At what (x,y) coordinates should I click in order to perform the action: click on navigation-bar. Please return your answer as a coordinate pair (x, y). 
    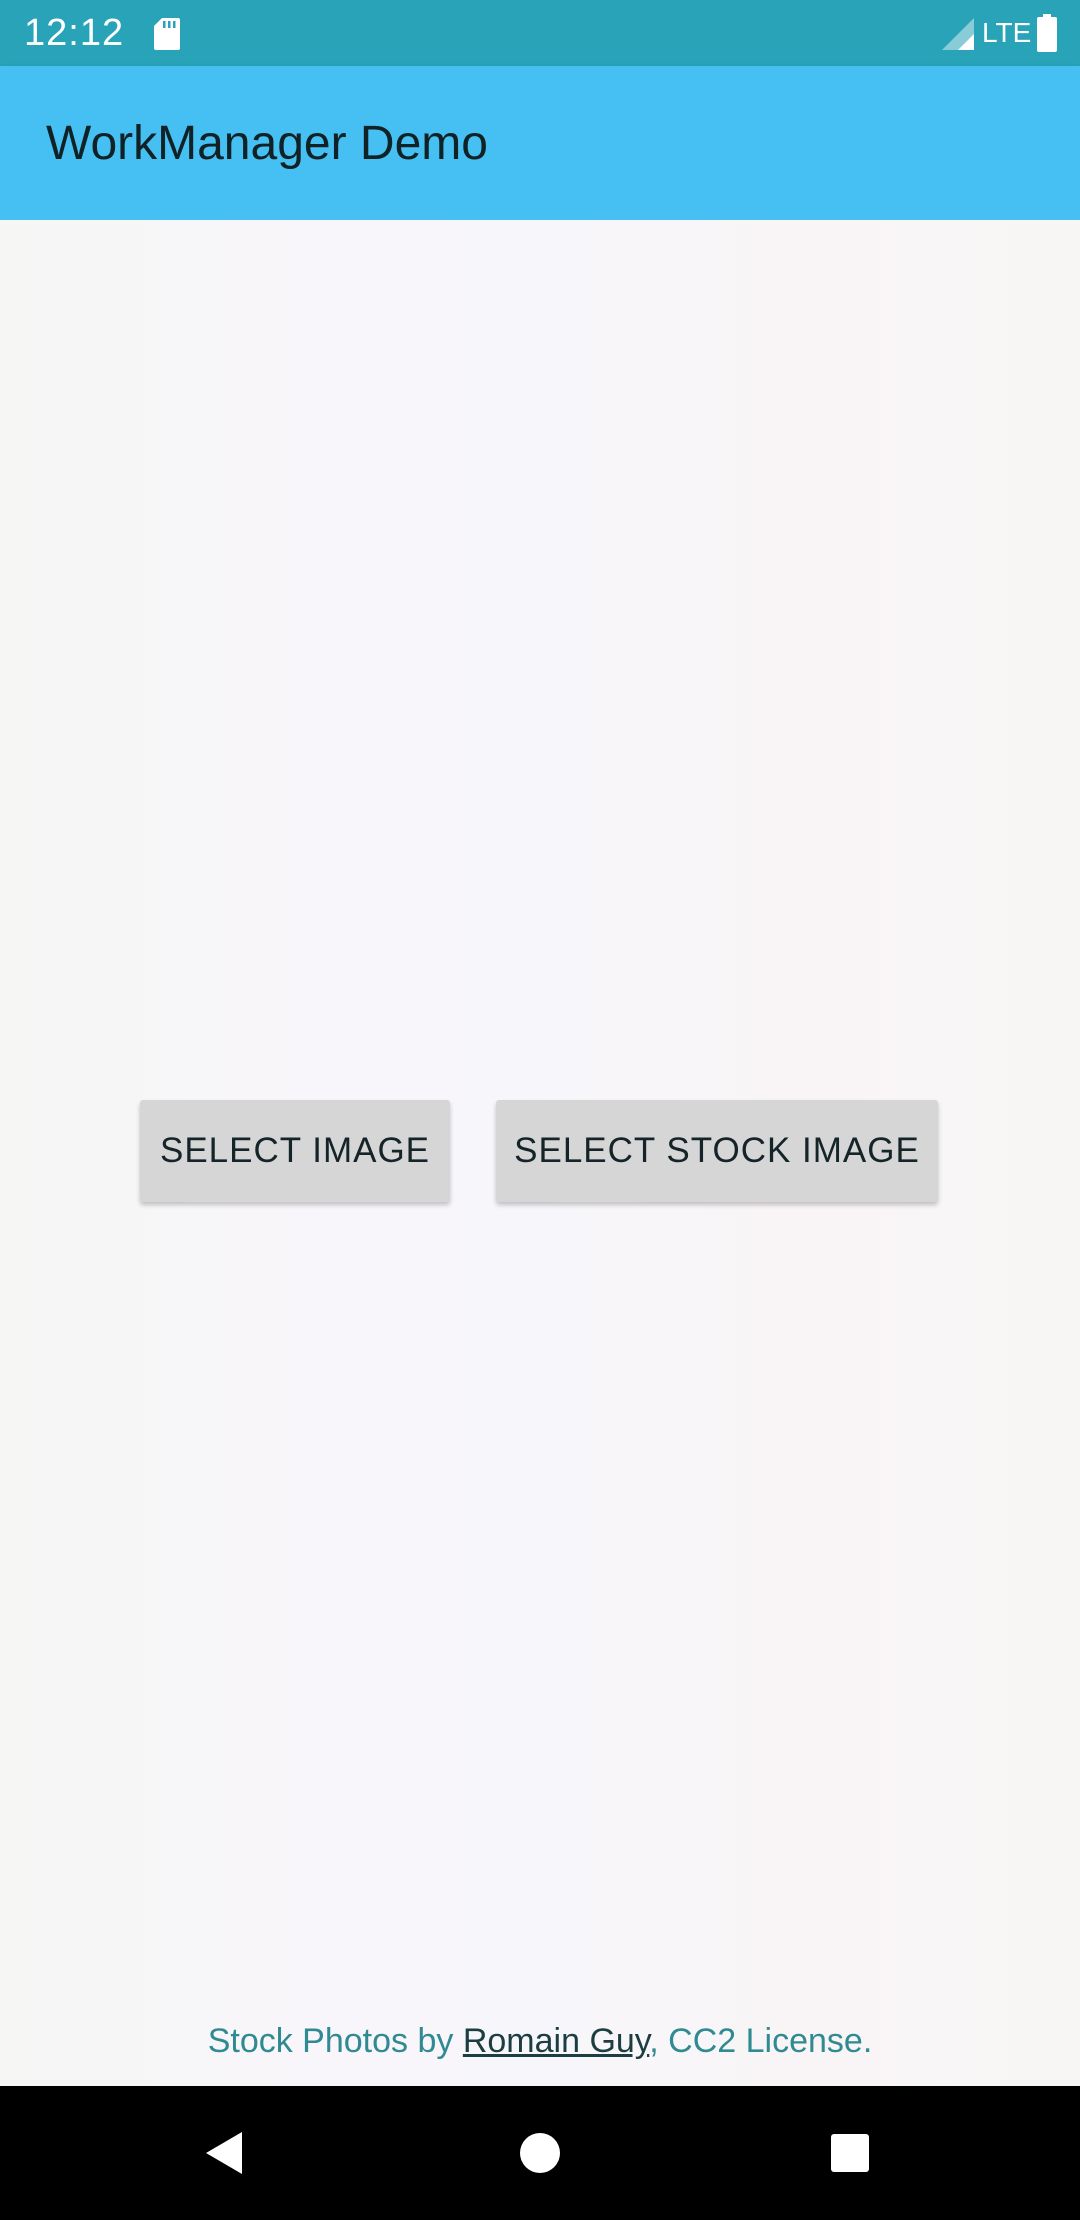
    Looking at the image, I should click on (540, 2153).